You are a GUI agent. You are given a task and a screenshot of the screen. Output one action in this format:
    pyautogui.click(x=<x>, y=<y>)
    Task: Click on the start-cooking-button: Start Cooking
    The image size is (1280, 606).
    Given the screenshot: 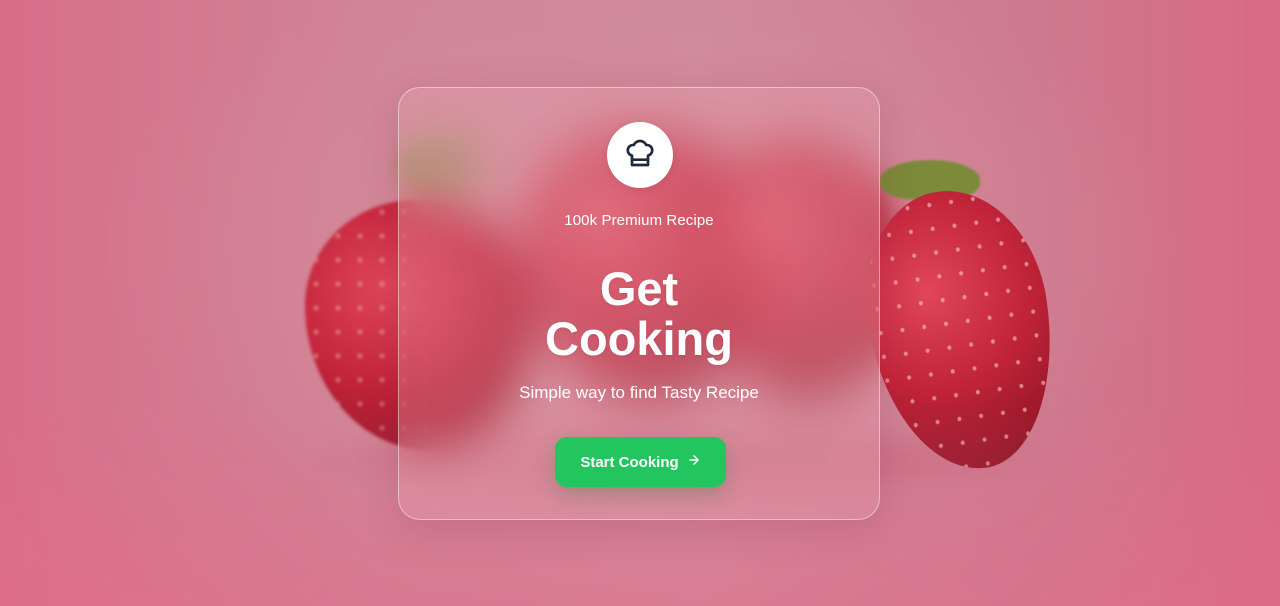 What is the action you would take?
    pyautogui.click(x=640, y=462)
    